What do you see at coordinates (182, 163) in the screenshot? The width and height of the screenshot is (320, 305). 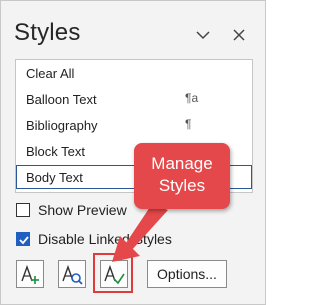 I see `callout-line-1: Manage` at bounding box center [182, 163].